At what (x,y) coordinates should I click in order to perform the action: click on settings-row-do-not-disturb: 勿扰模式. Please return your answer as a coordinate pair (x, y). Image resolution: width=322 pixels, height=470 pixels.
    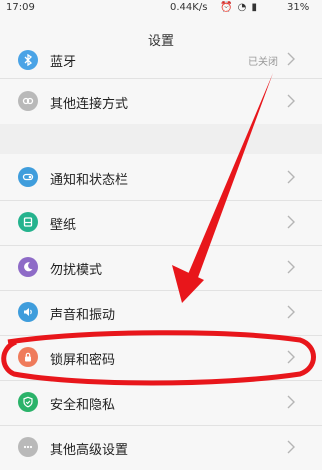
    Looking at the image, I should click on (161, 267).